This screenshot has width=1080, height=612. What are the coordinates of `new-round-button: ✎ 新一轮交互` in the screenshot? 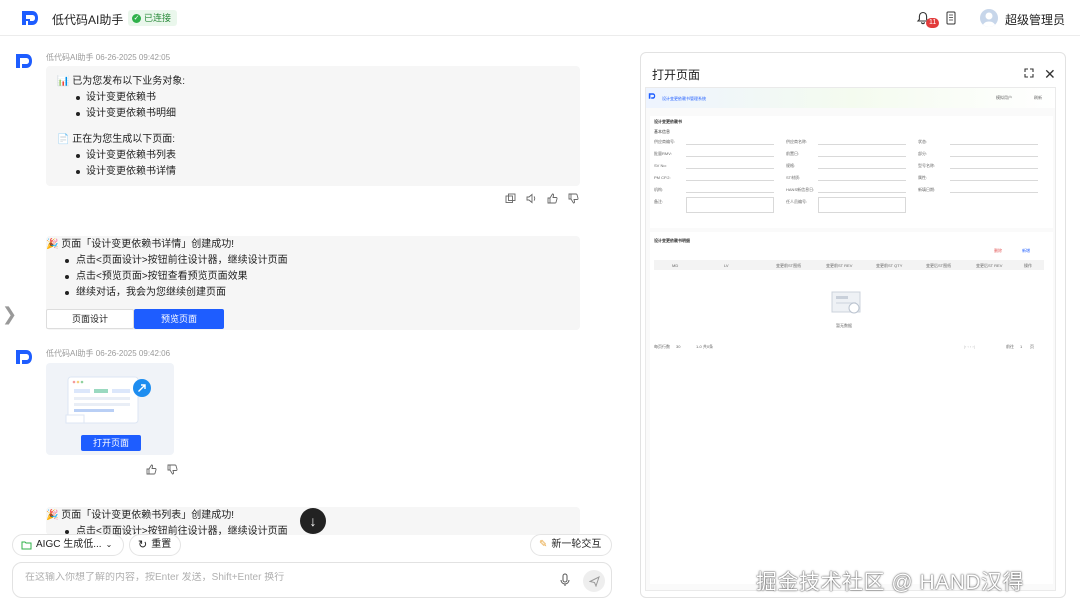 It's located at (571, 545).